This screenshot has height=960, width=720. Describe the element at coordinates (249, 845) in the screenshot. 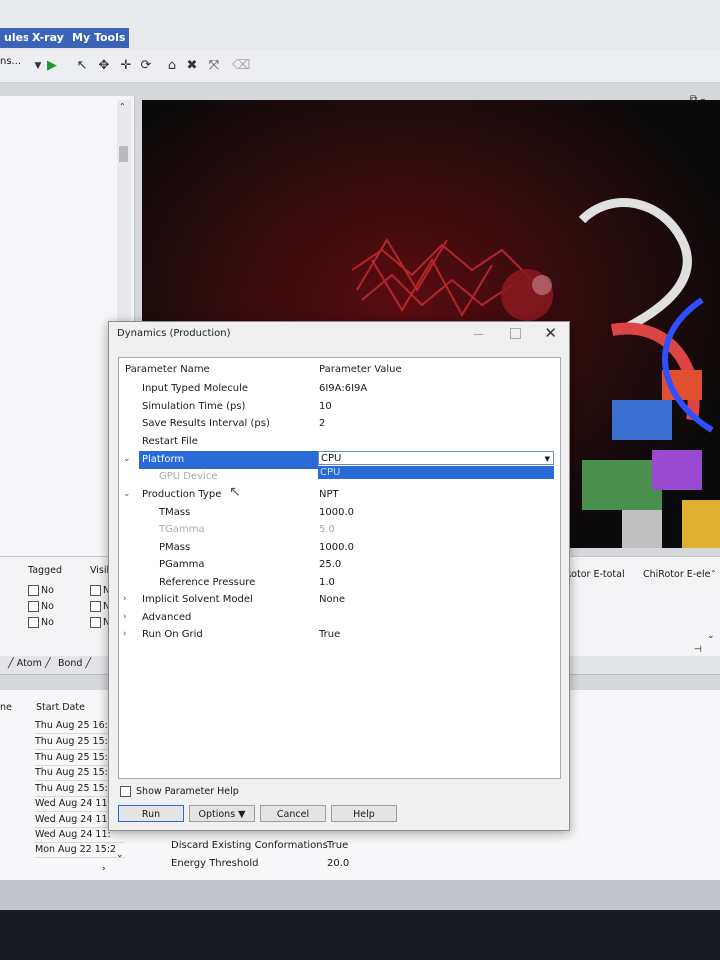

I see `param-discard-name: Discard Existing Conformations` at that location.